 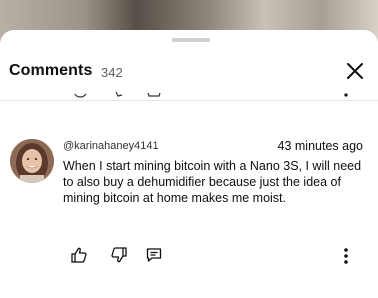 I want to click on close-button, so click(x=355, y=71).